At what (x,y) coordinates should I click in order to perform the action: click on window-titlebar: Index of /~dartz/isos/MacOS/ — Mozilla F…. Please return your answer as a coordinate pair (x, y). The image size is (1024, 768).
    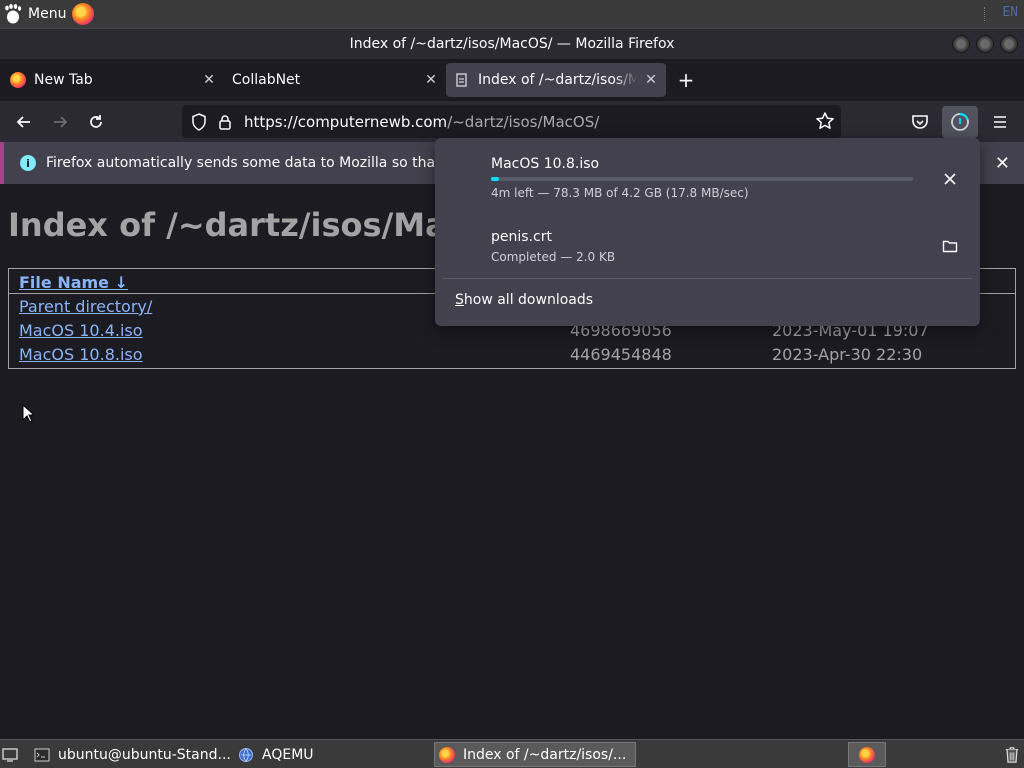
    Looking at the image, I should click on (512, 43).